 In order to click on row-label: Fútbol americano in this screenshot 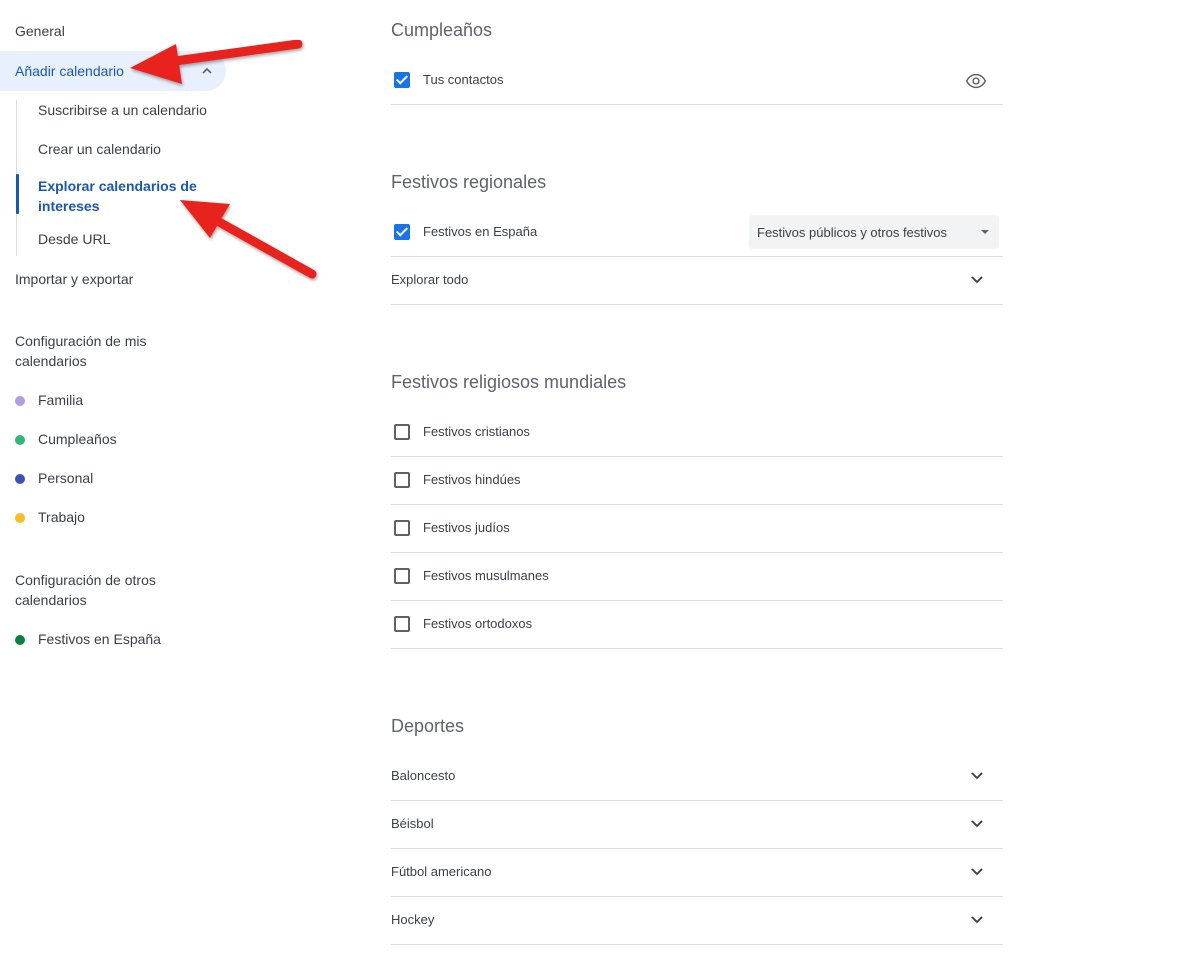, I will do `click(441, 871)`.